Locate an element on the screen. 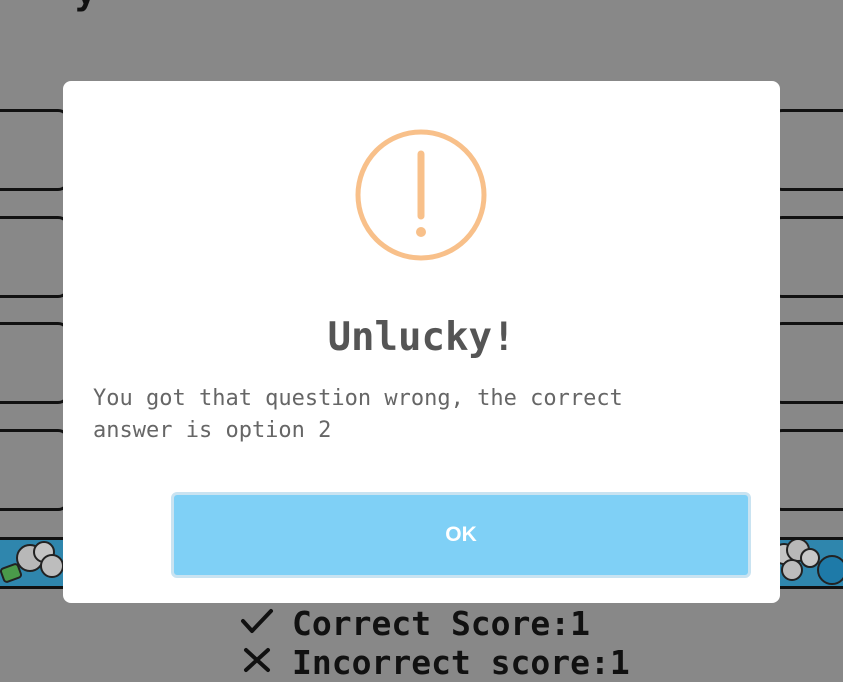 The width and height of the screenshot is (843, 682). cross-icon is located at coordinates (257, 662).